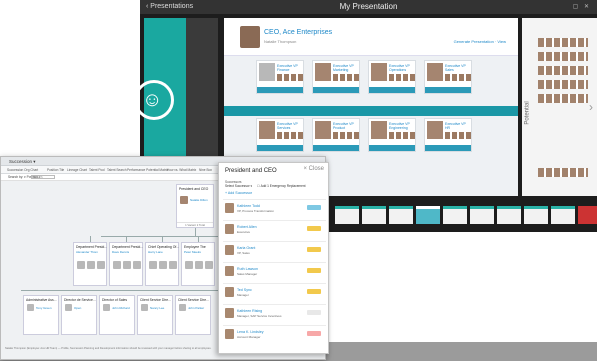 Image resolution: width=597 pixels, height=361 pixels. I want to click on node-incumbent: Harry Lane, so click(155, 252).